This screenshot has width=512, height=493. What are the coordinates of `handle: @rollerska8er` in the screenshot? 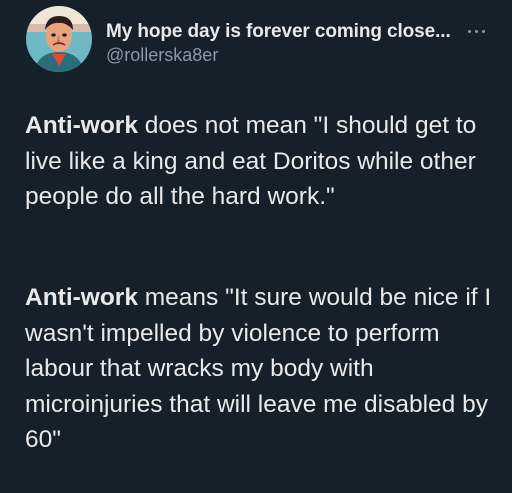 It's located at (162, 55).